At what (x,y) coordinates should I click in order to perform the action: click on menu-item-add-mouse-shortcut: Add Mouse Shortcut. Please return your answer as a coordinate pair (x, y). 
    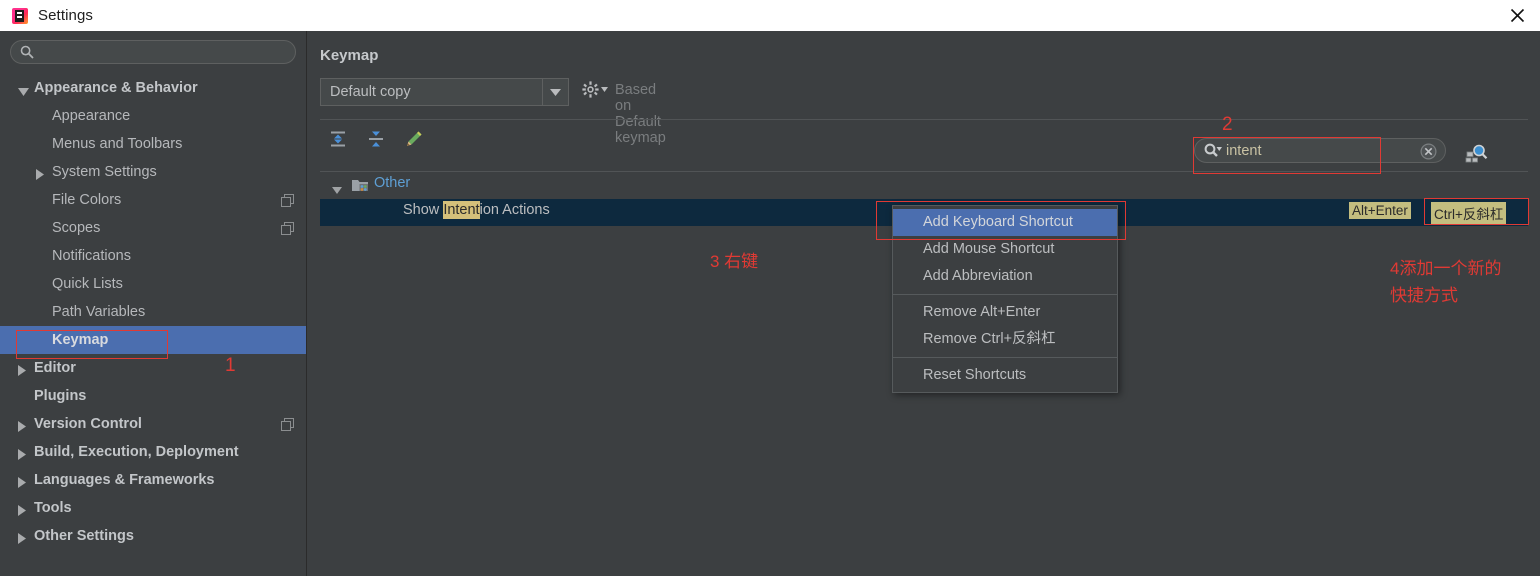
    Looking at the image, I should click on (1005, 249).